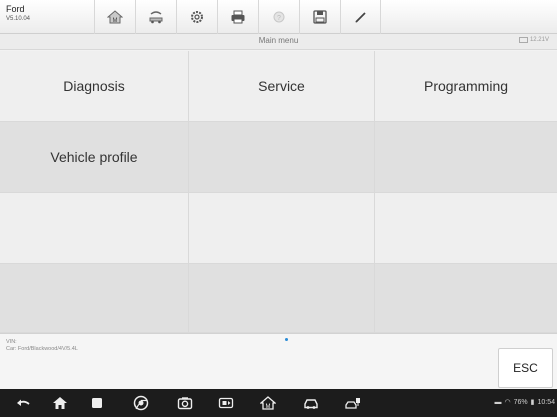  I want to click on pen-icon, so click(360, 17).